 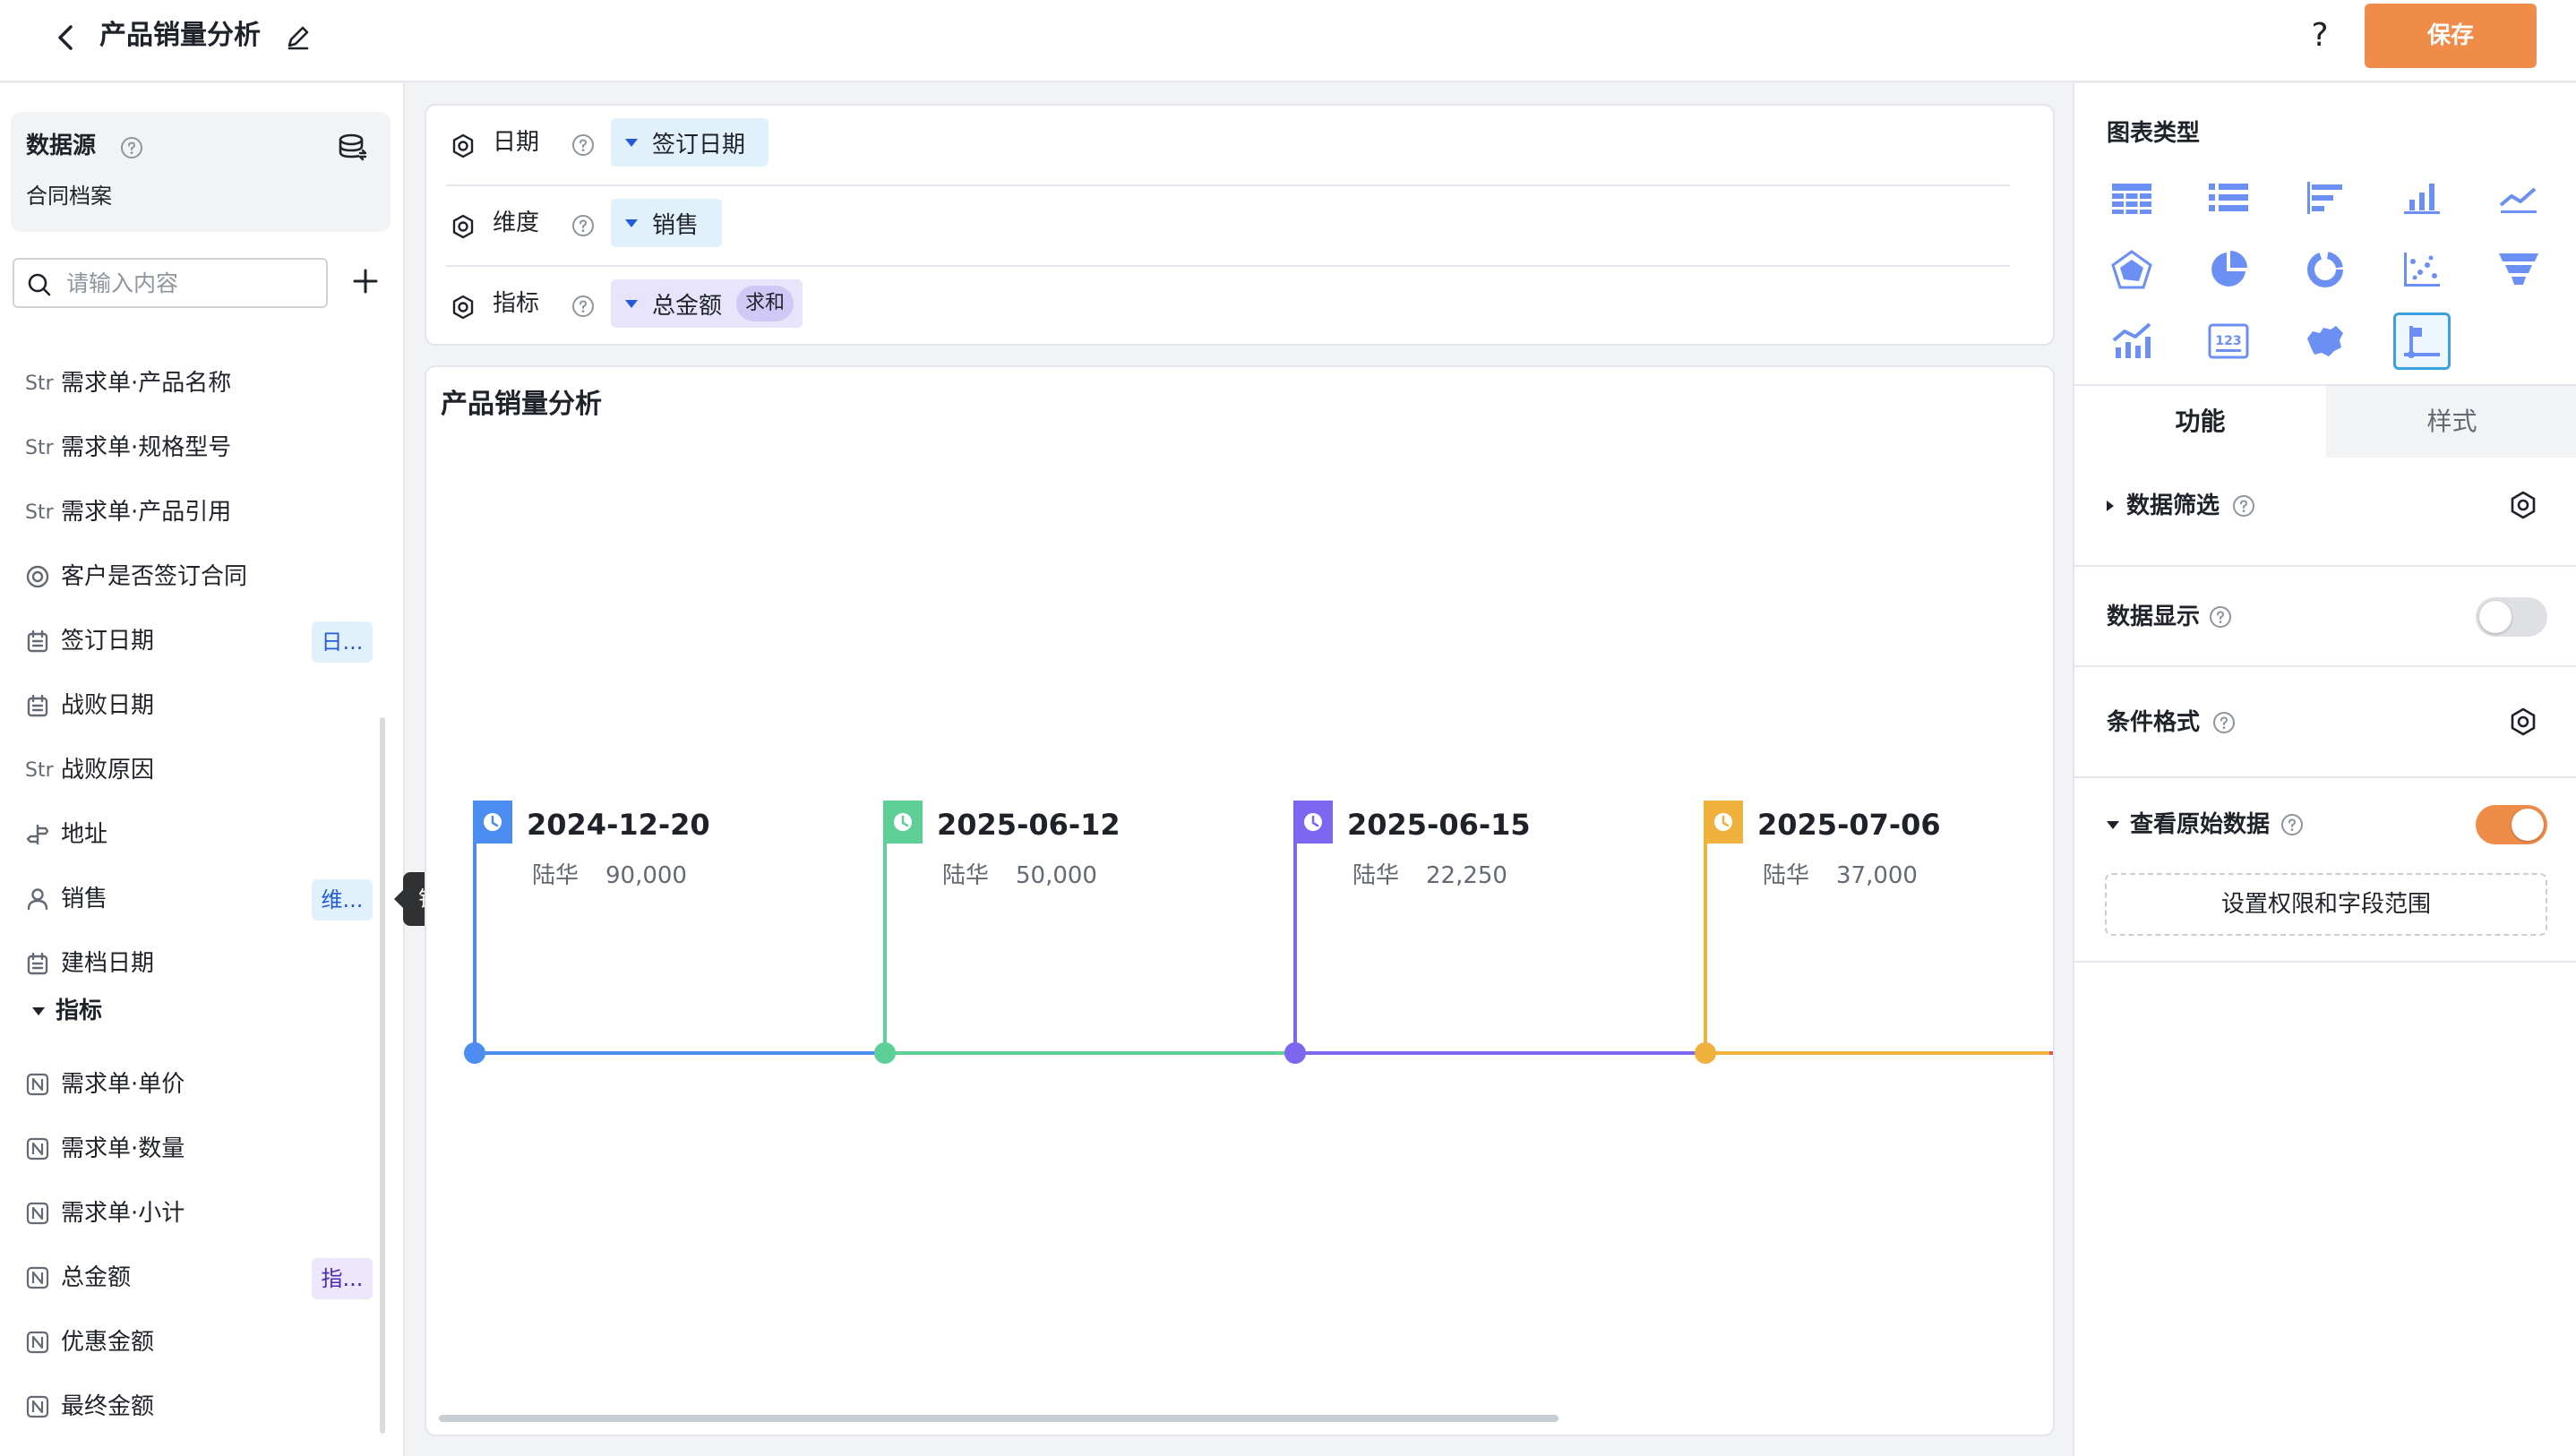 What do you see at coordinates (66, 38) in the screenshot?
I see `back-arrow-icon` at bounding box center [66, 38].